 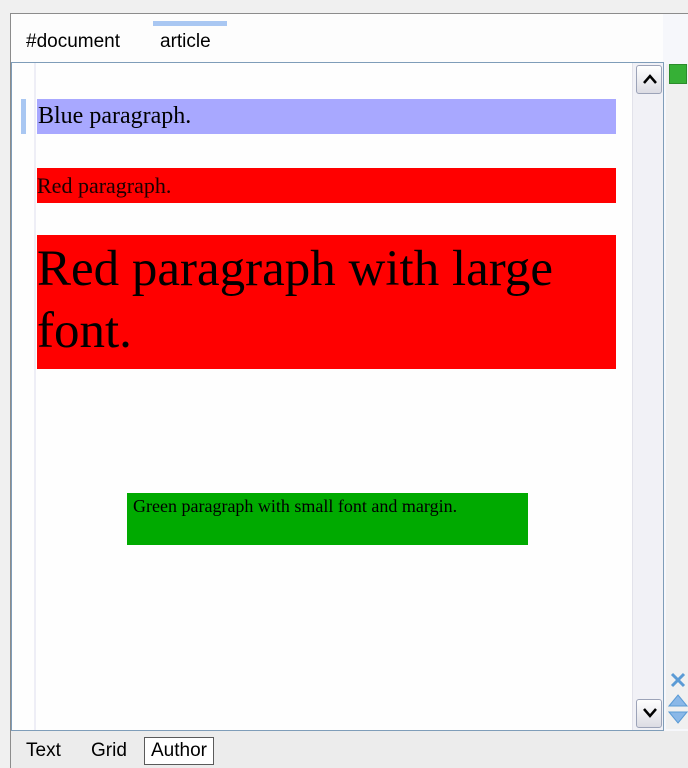 I want to click on move-up-down-icon, so click(x=678, y=709).